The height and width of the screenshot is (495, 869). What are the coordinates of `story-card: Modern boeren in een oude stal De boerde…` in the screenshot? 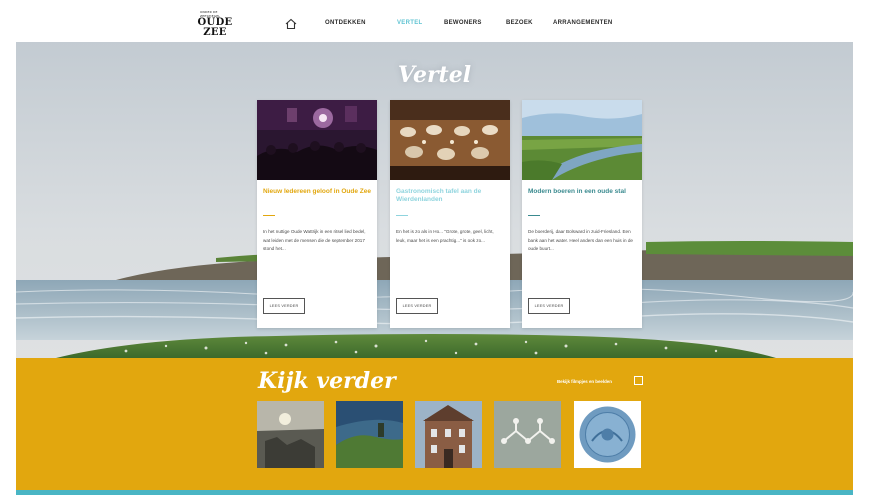 It's located at (582, 214).